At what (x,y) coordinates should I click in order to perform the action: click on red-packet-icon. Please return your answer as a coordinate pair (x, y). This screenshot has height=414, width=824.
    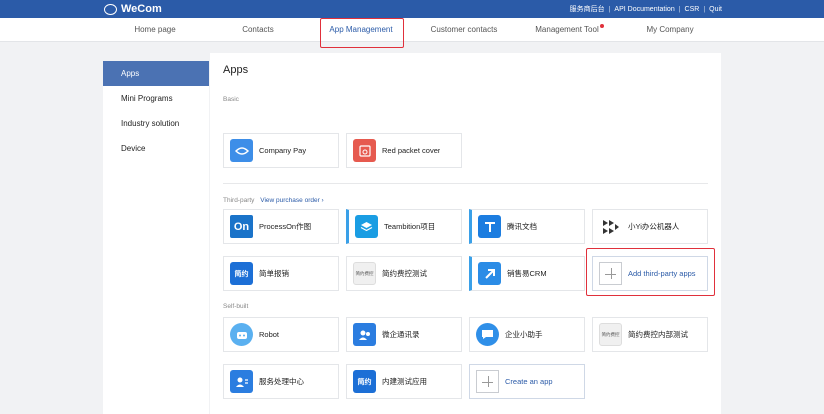
    Looking at the image, I should click on (364, 150).